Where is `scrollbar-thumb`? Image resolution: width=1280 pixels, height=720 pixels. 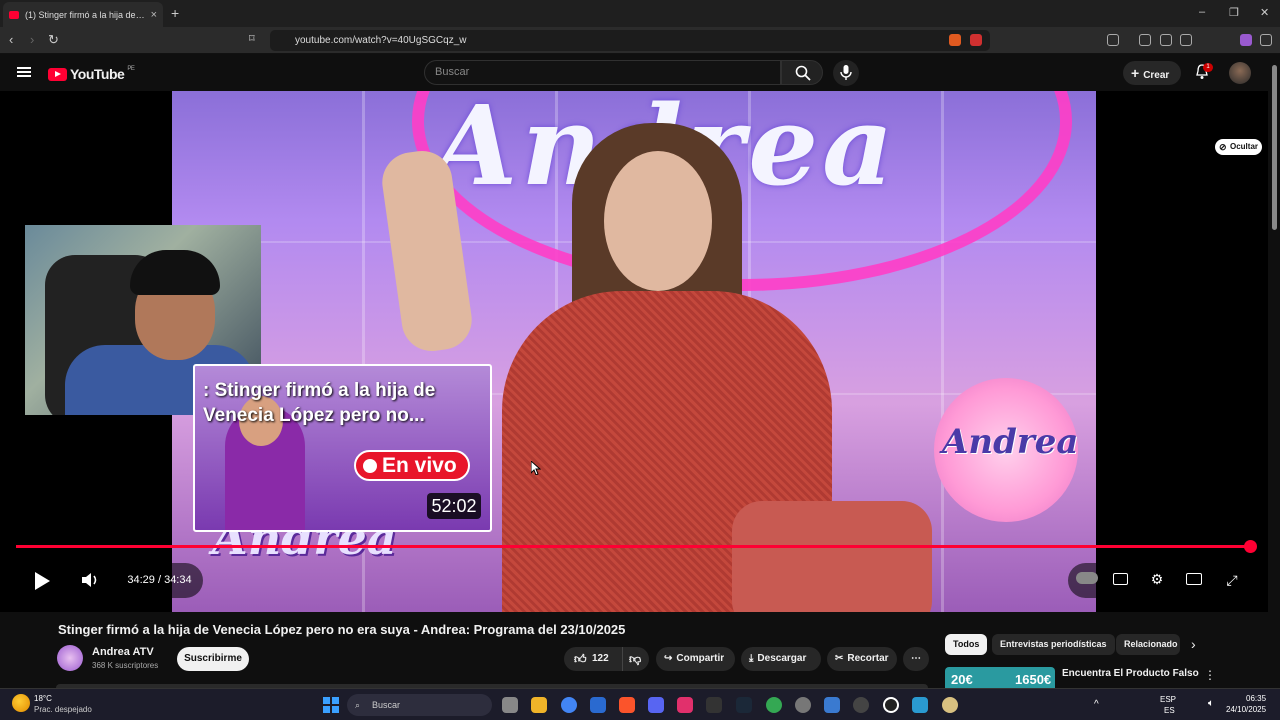 scrollbar-thumb is located at coordinates (1274, 147).